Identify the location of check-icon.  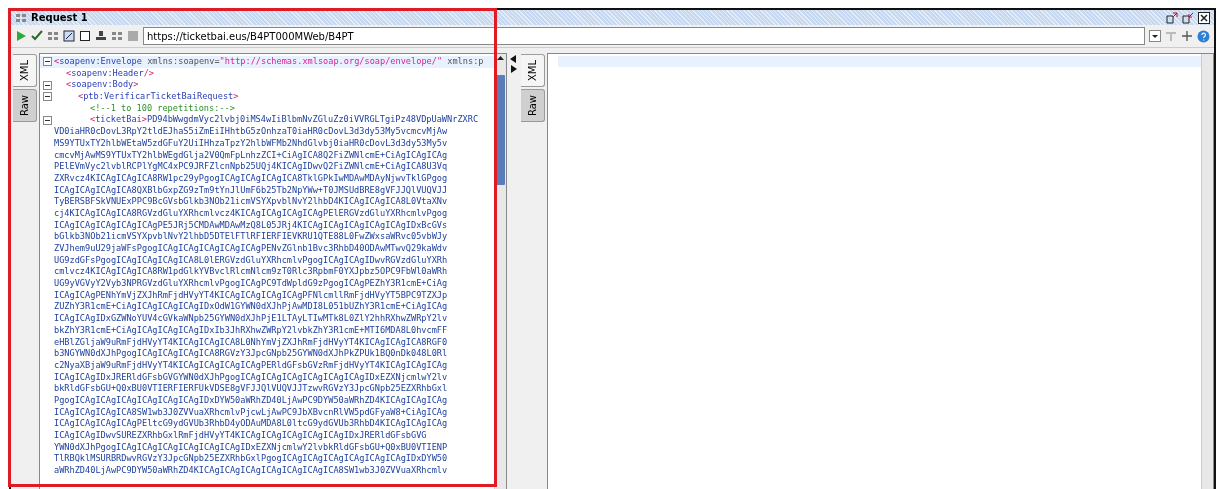
(37, 36).